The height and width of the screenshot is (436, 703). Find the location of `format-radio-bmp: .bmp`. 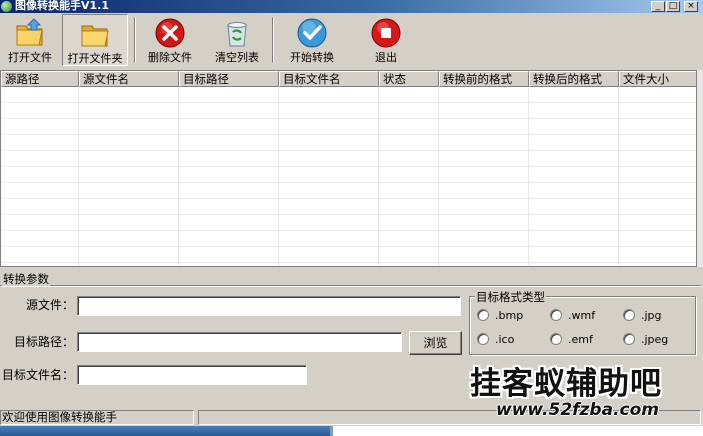

format-radio-bmp: .bmp is located at coordinates (500, 316).